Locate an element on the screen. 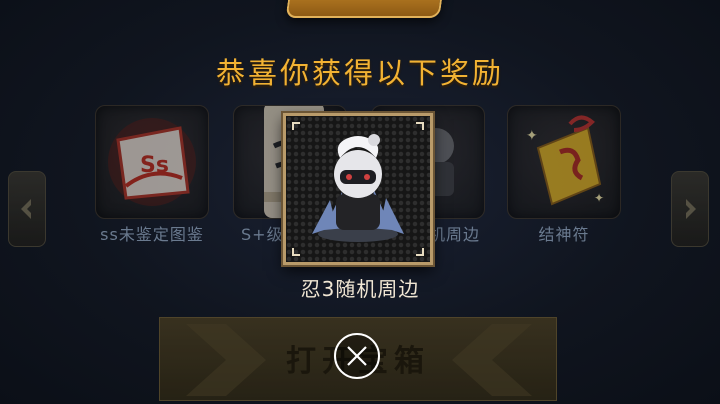  reward-card-4: ✦ ✦ is located at coordinates (564, 162).